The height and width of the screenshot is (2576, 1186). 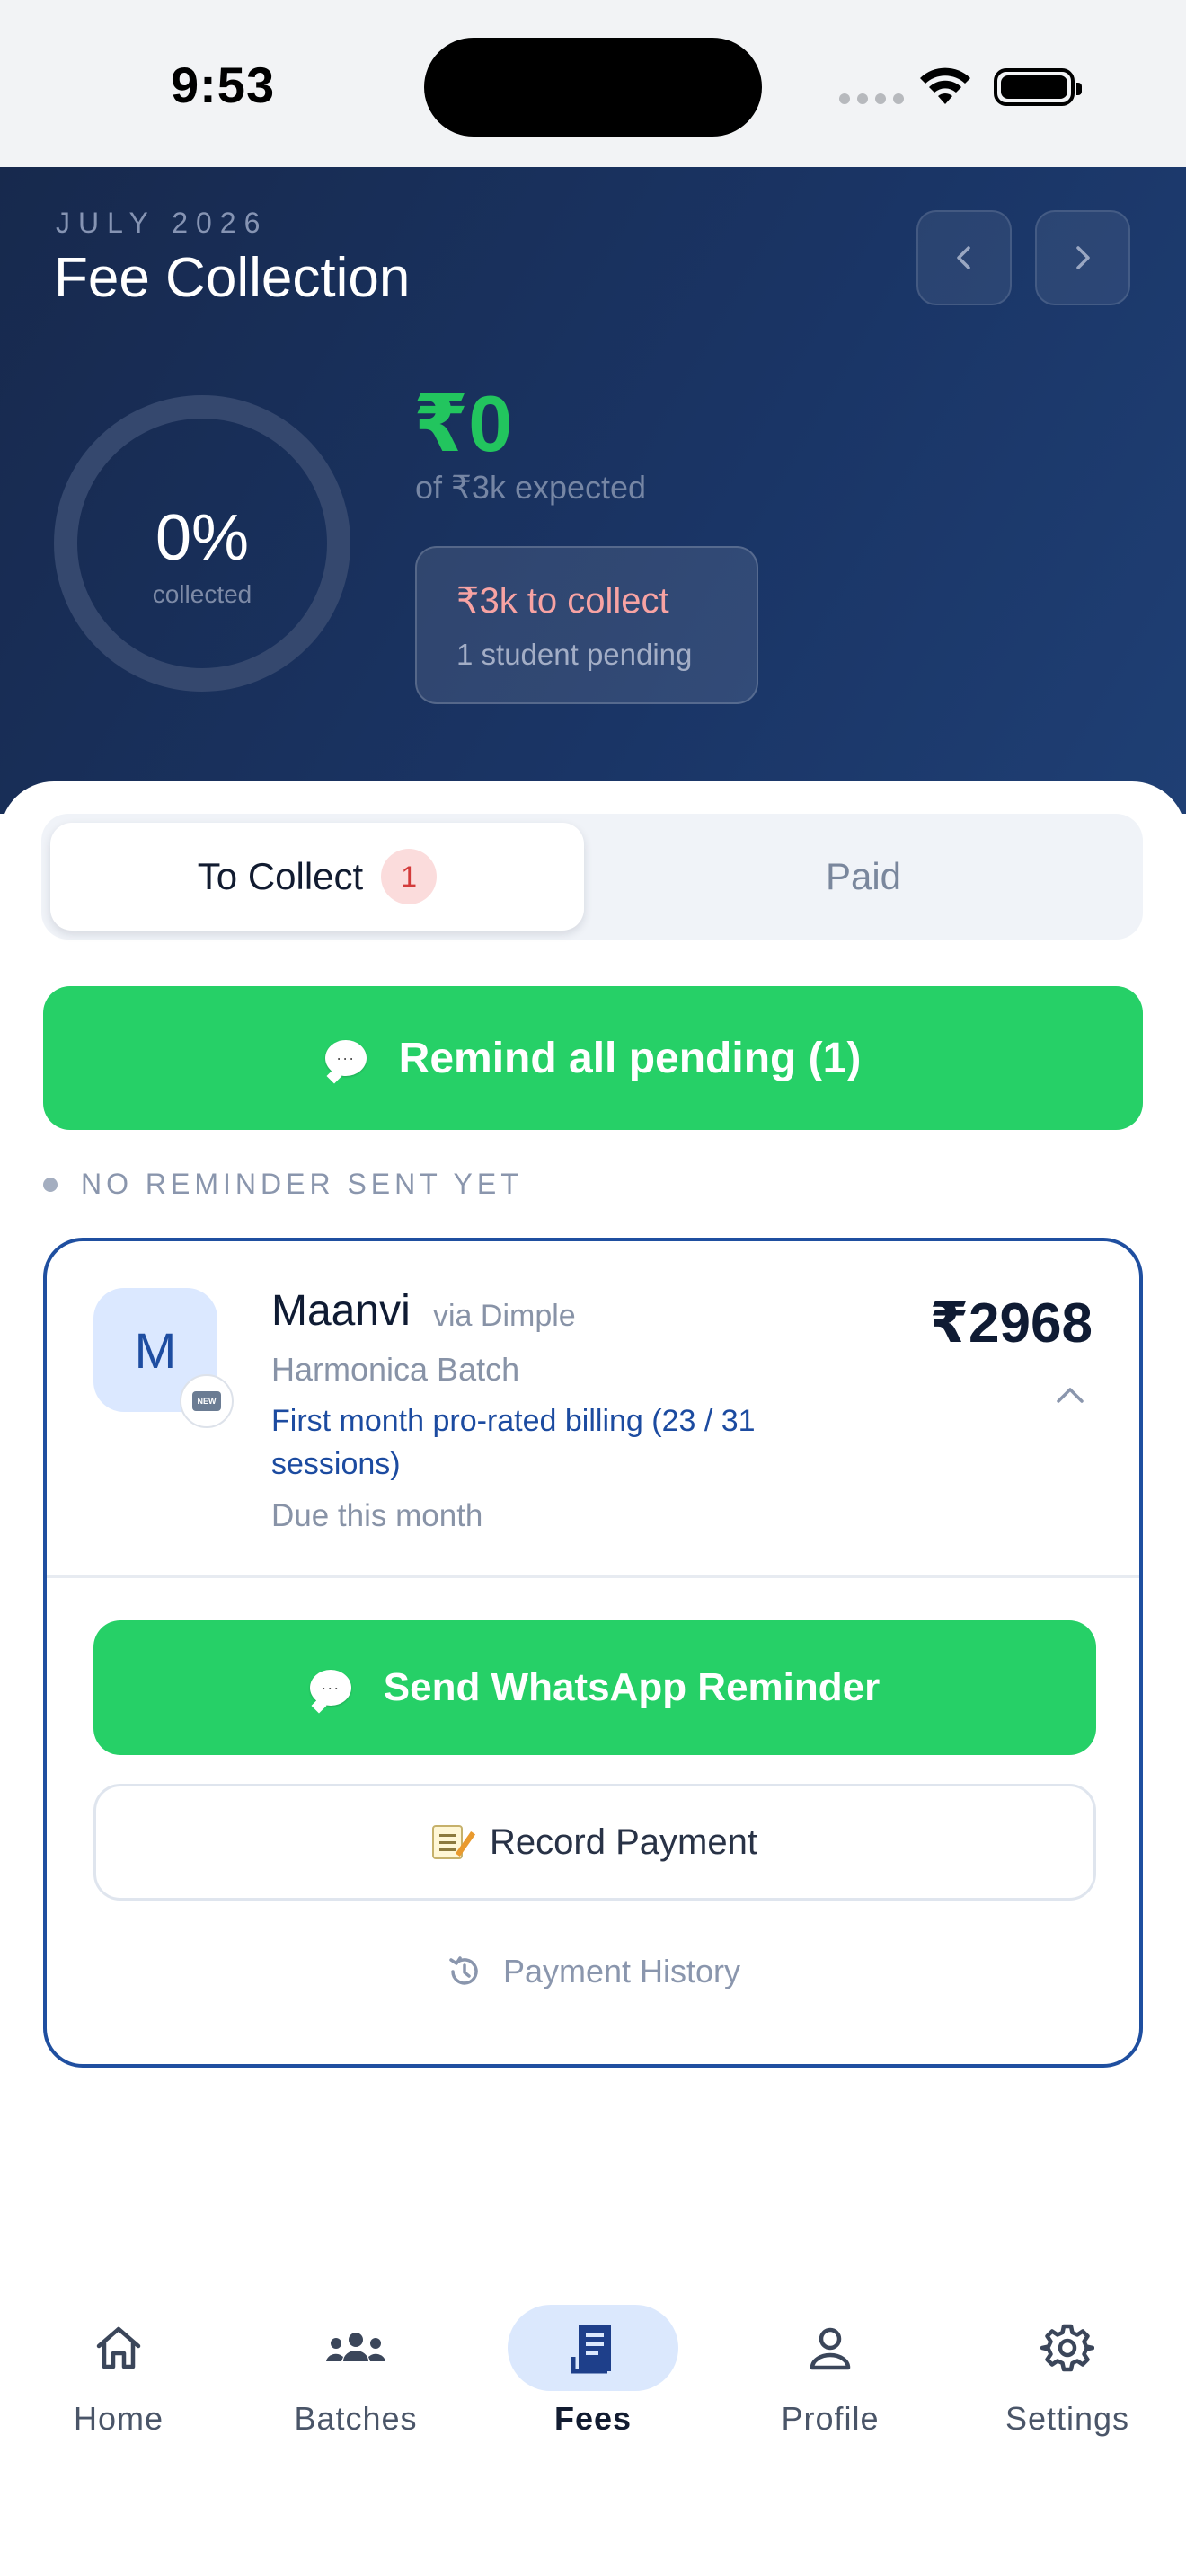 I want to click on payment-history-label: Payment History, so click(x=621, y=1971).